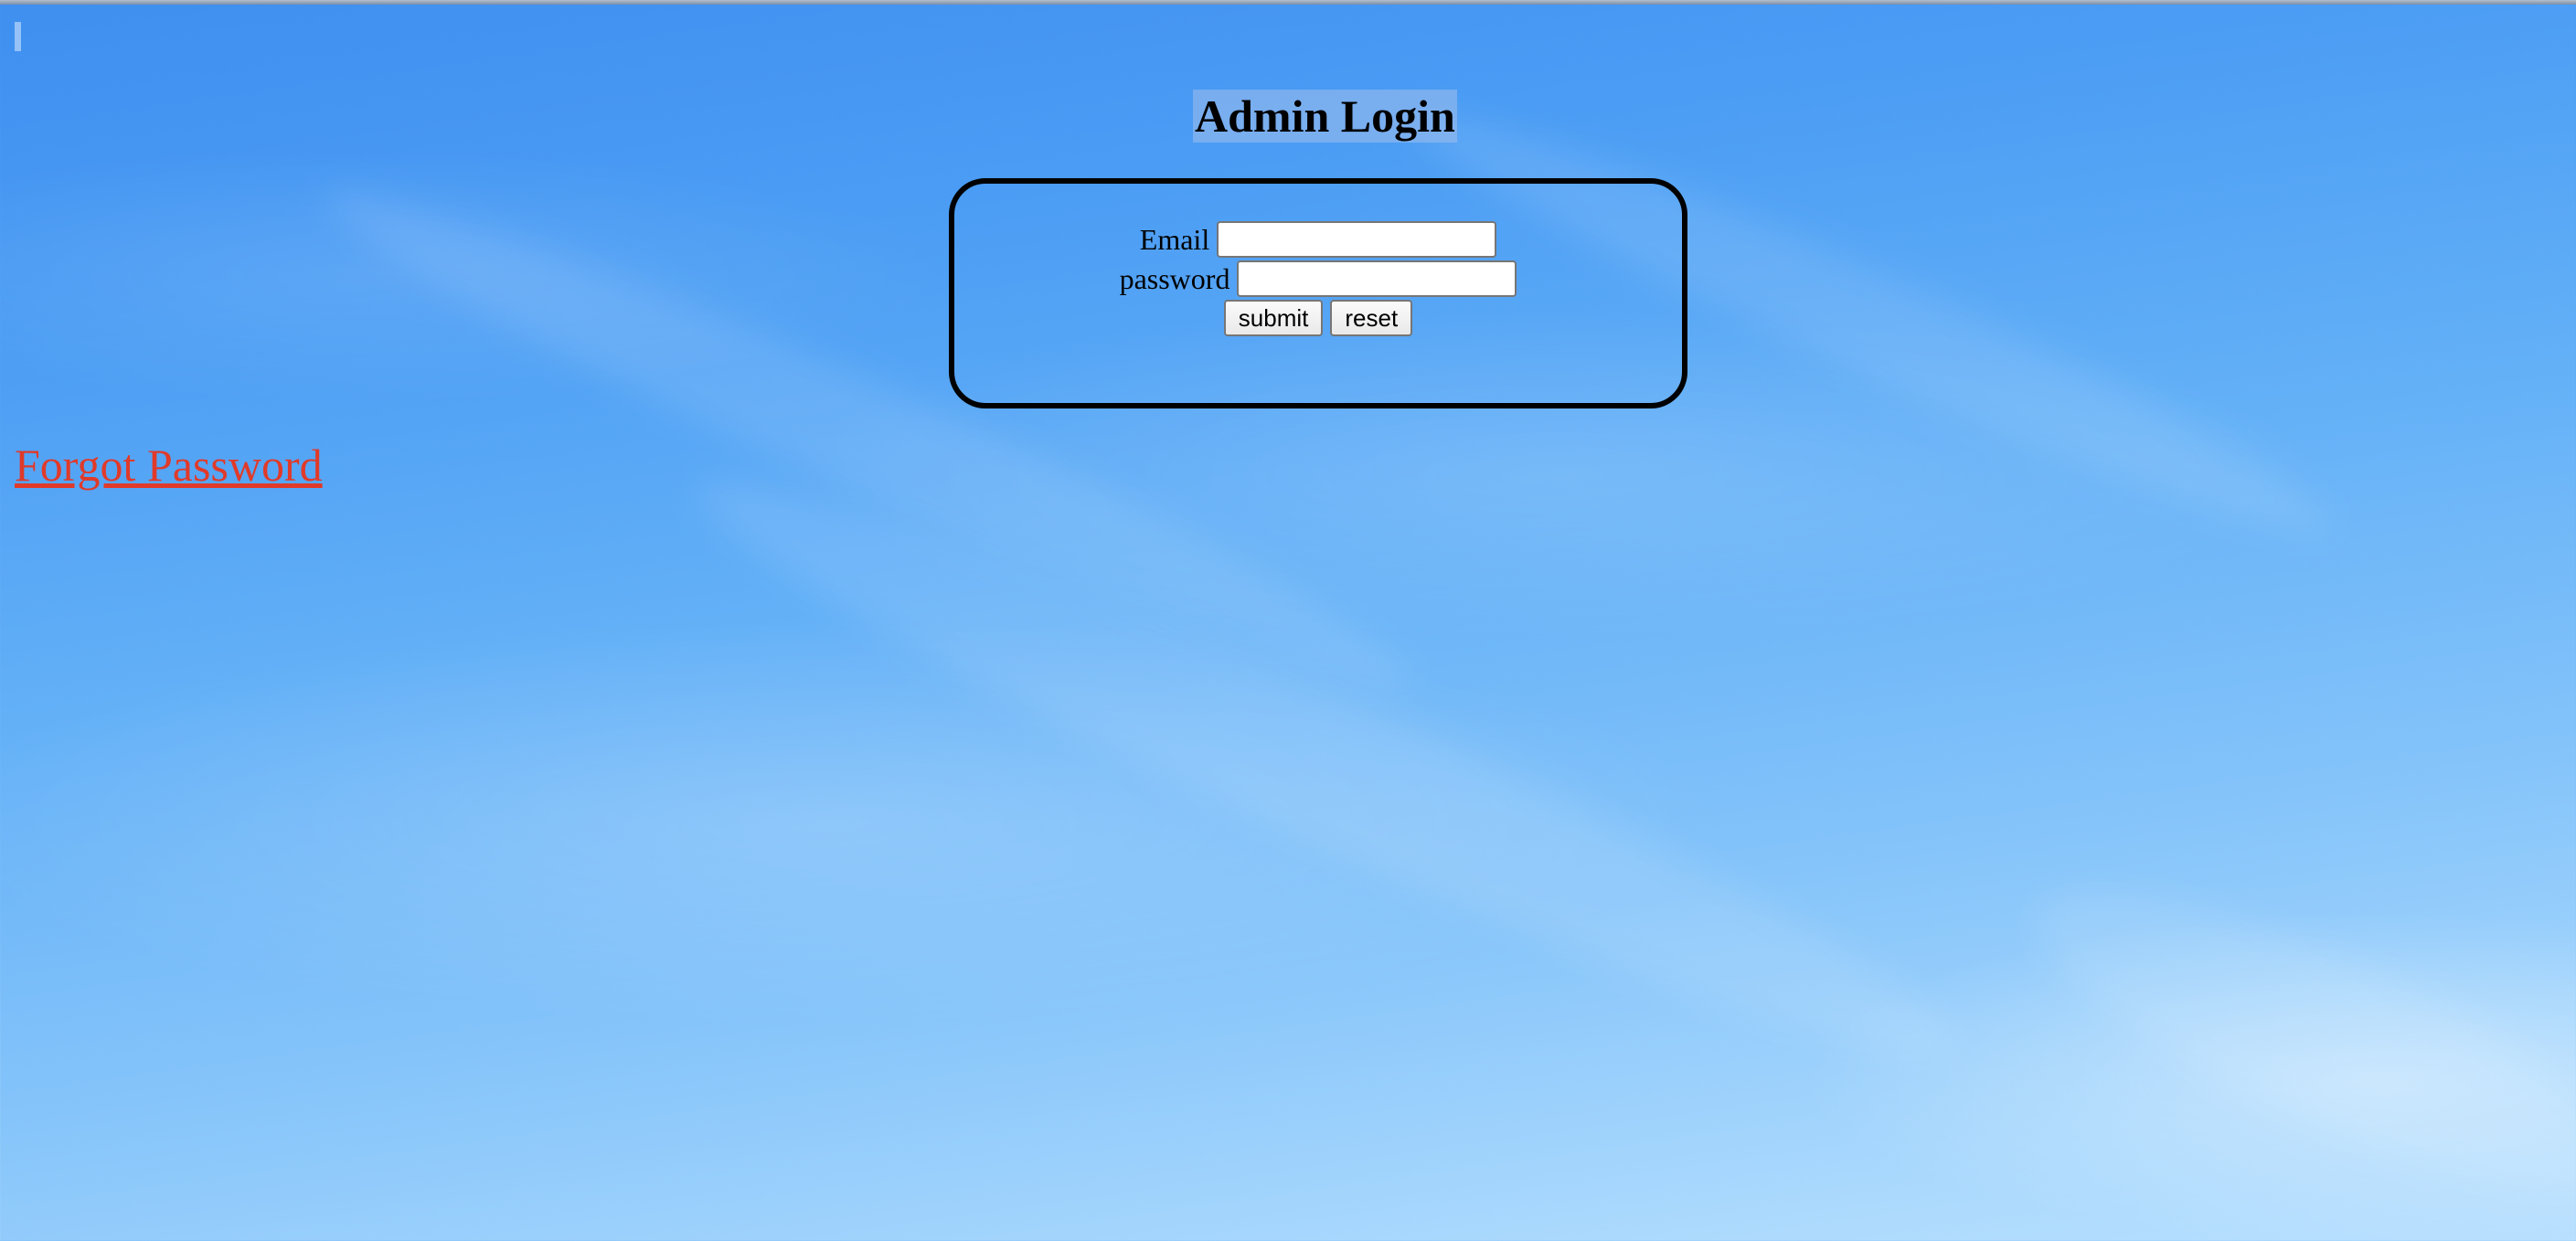 Image resolution: width=2576 pixels, height=1241 pixels. I want to click on password-row: password, so click(1318, 279).